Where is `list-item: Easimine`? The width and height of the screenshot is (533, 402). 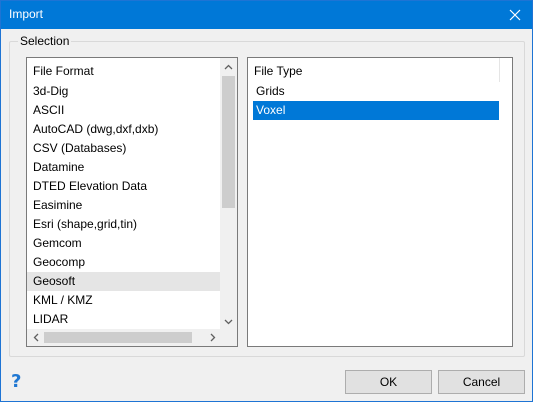
list-item: Easimine is located at coordinates (124, 205).